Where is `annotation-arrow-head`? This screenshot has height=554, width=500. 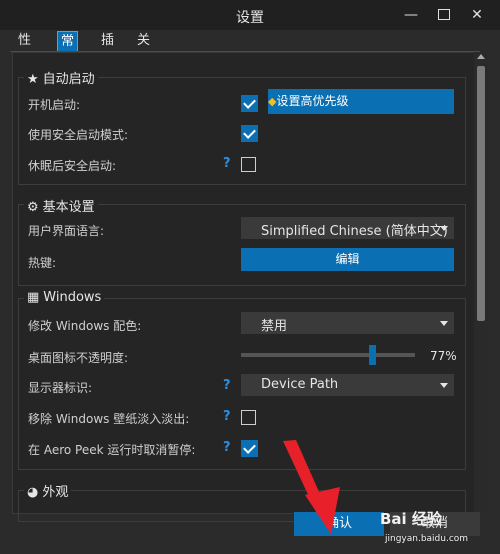
annotation-arrow-head is located at coordinates (322, 510).